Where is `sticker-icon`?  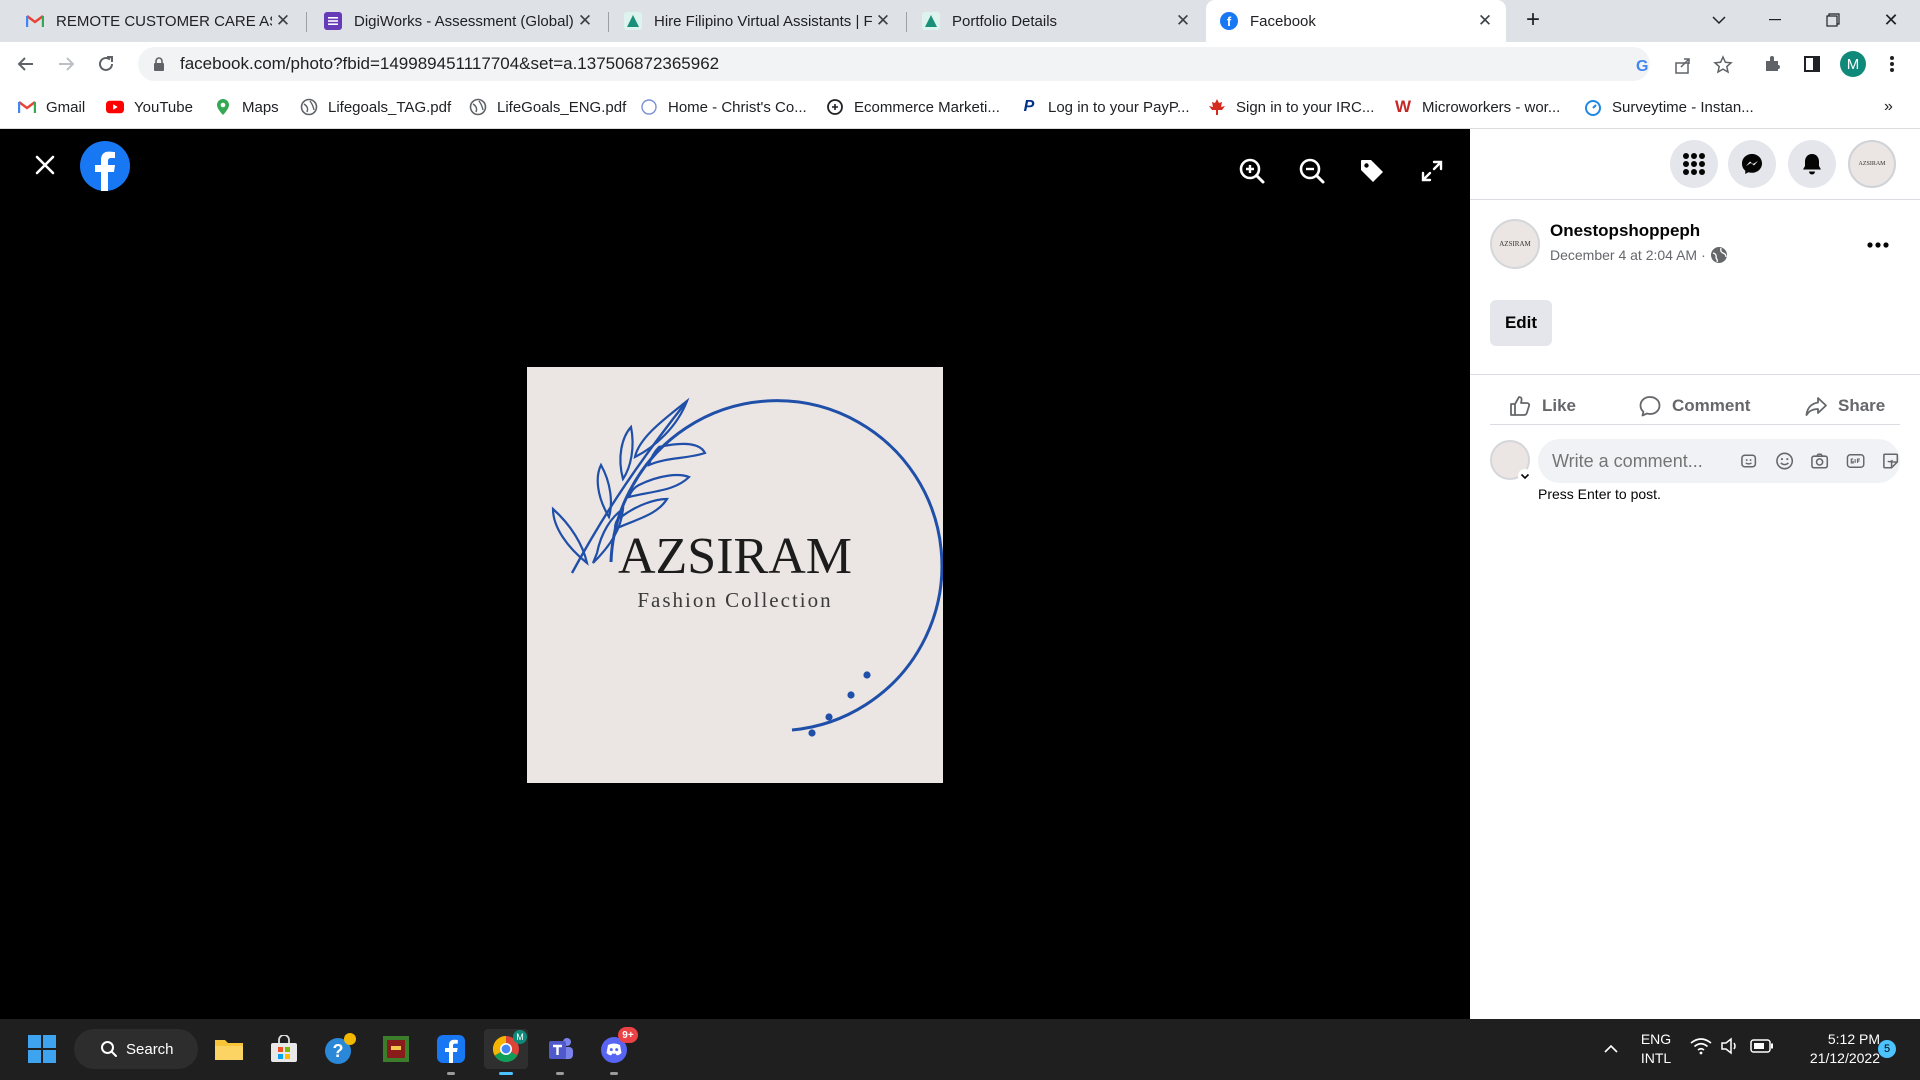 sticker-icon is located at coordinates (1890, 461).